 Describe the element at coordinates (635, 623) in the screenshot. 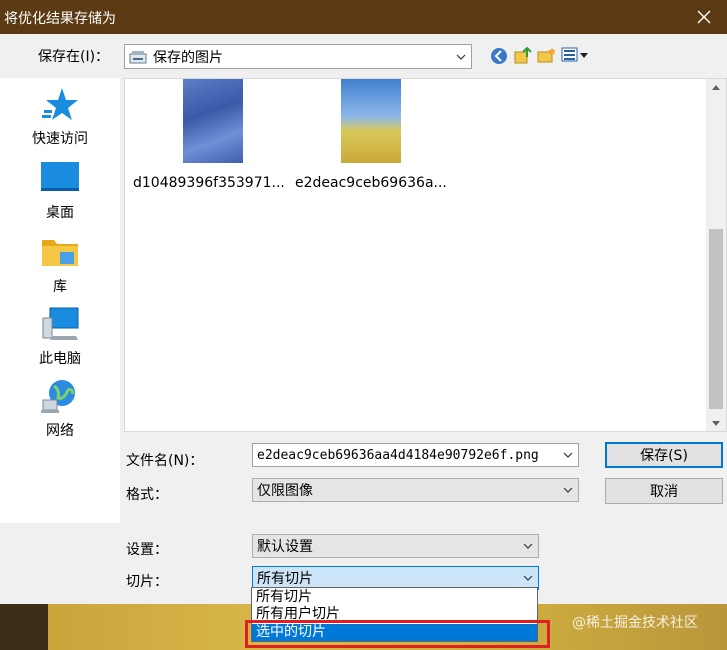

I see `watermark: @稀土掘金技术社区` at that location.